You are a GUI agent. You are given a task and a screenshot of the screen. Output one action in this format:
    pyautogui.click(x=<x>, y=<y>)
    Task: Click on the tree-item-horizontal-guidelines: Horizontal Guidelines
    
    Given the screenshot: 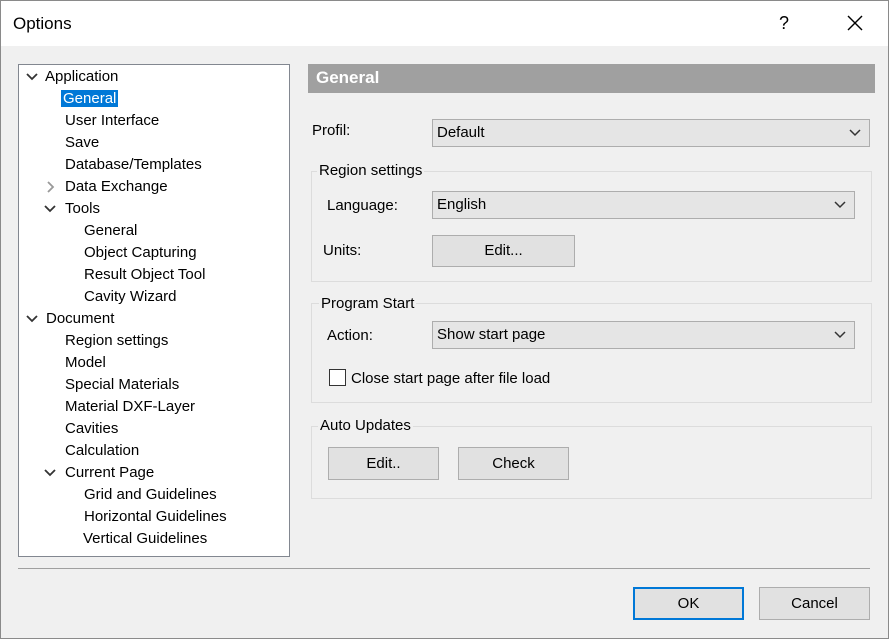 What is the action you would take?
    pyautogui.click(x=155, y=517)
    